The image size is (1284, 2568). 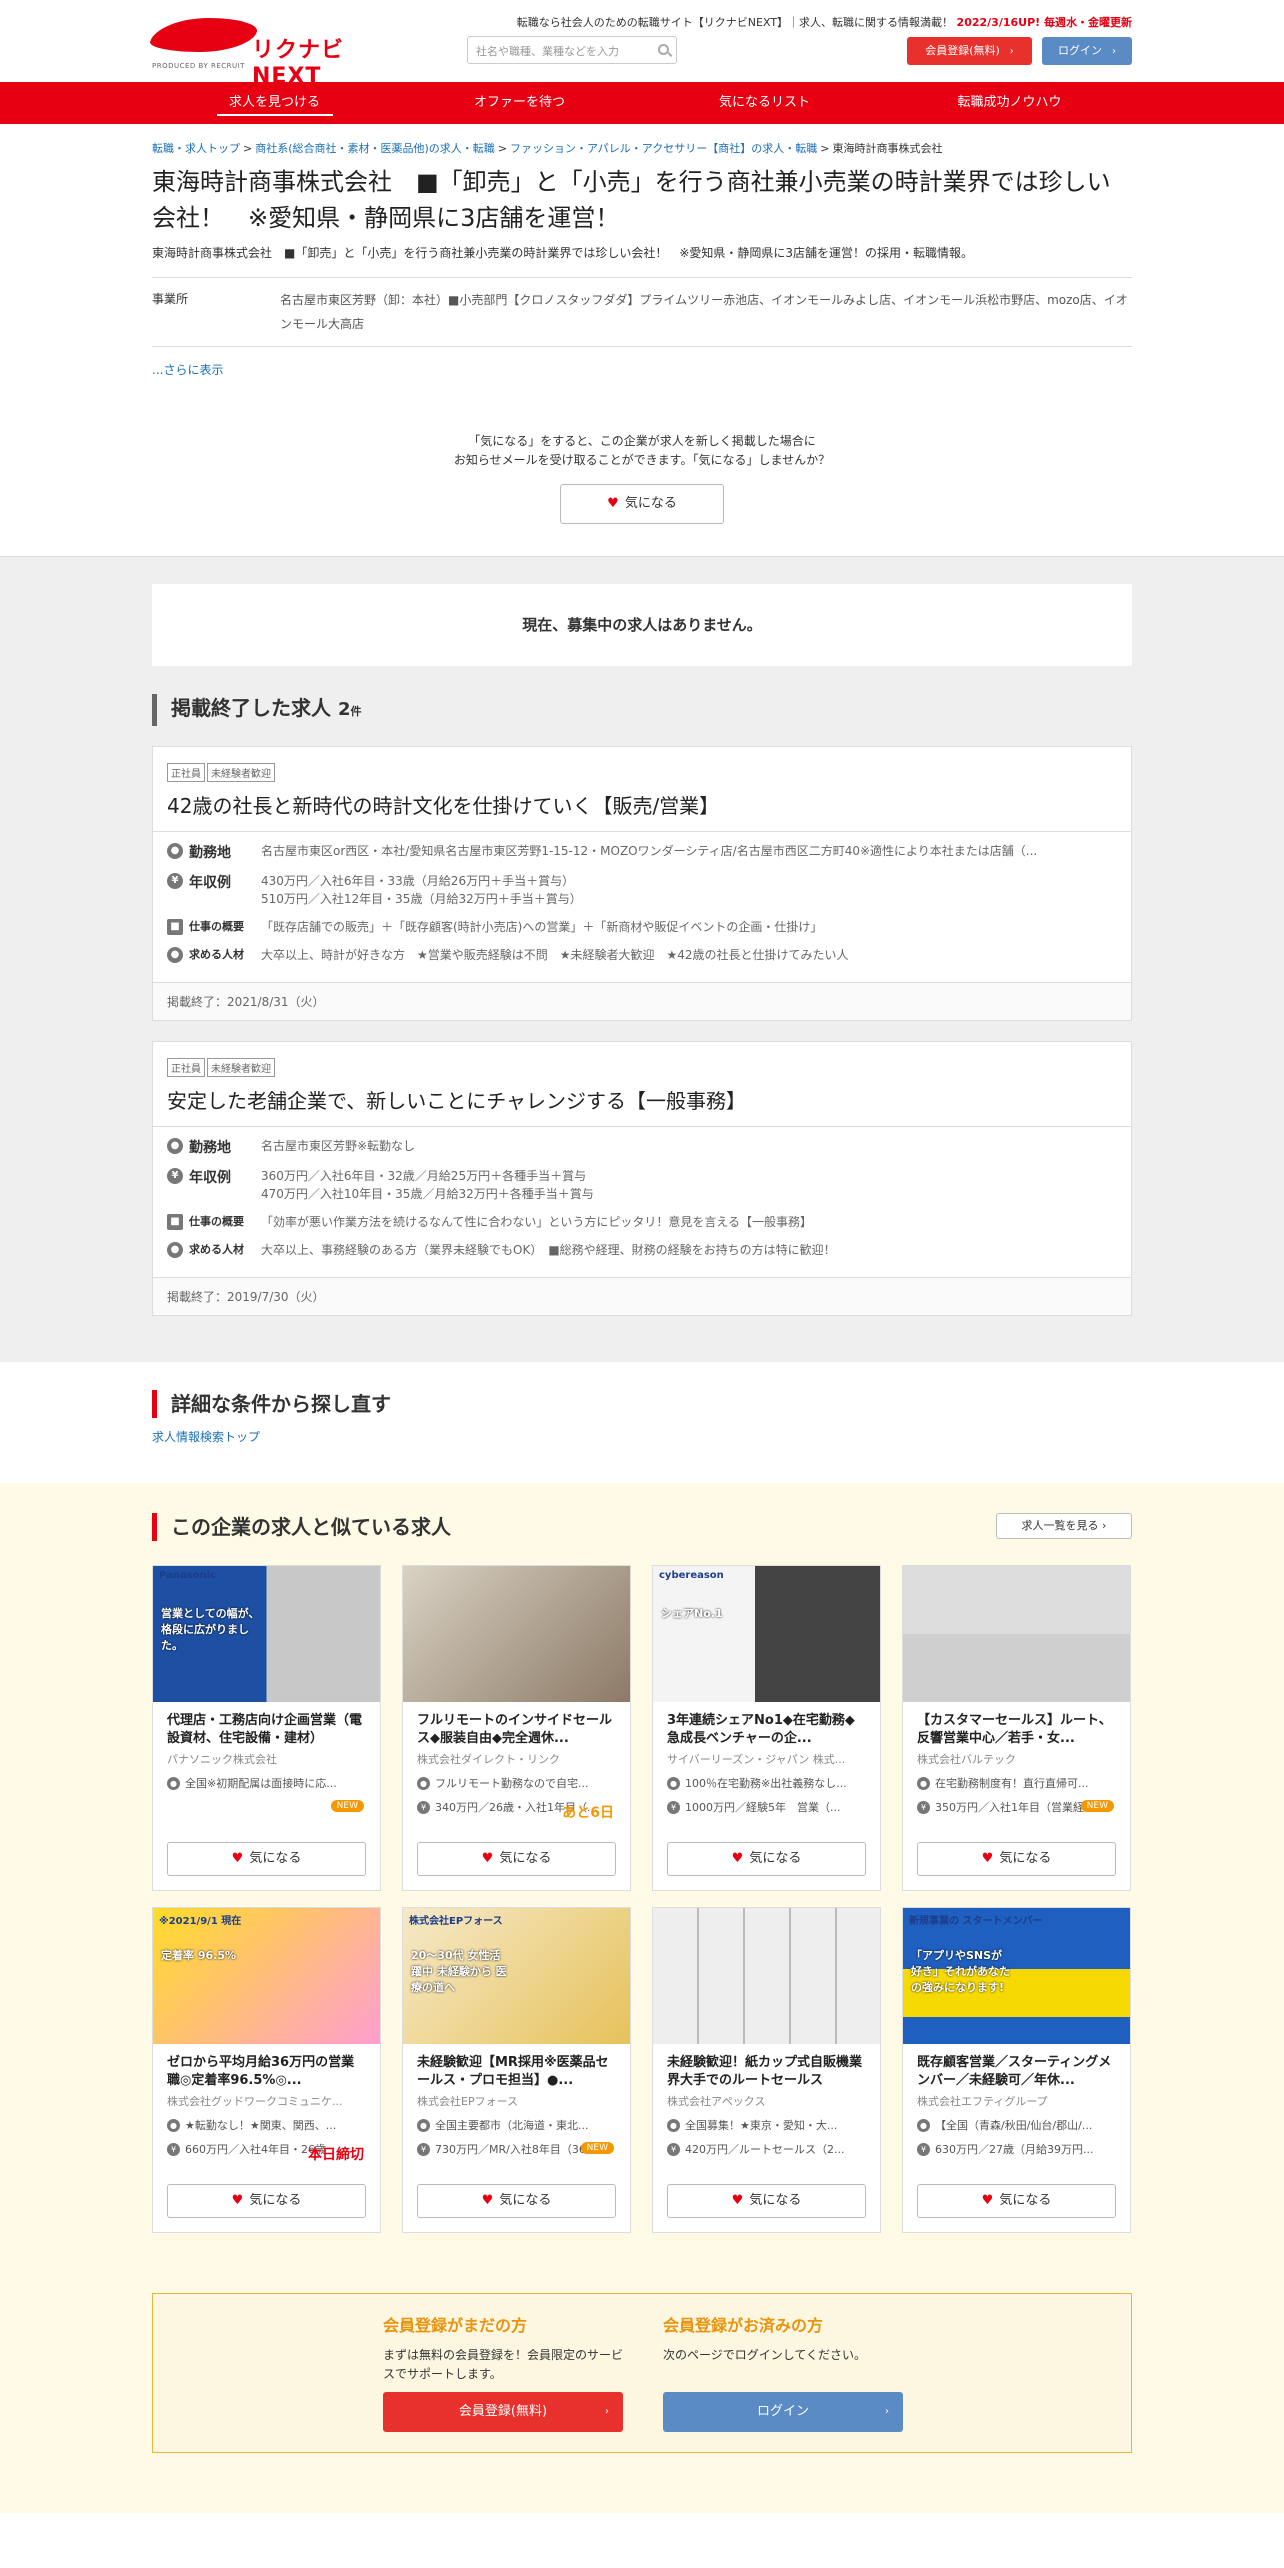 I want to click on nav-knowhow: 転職成功ノウハウ, so click(x=1009, y=103).